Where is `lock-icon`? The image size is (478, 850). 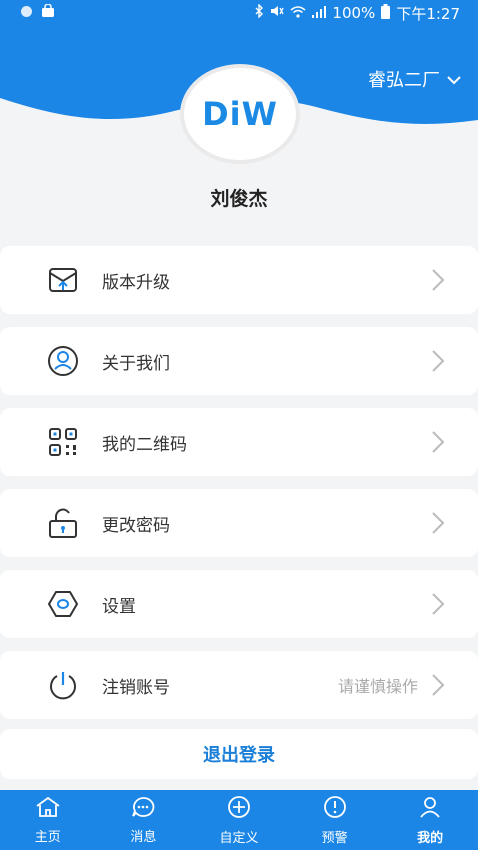
lock-icon is located at coordinates (63, 523).